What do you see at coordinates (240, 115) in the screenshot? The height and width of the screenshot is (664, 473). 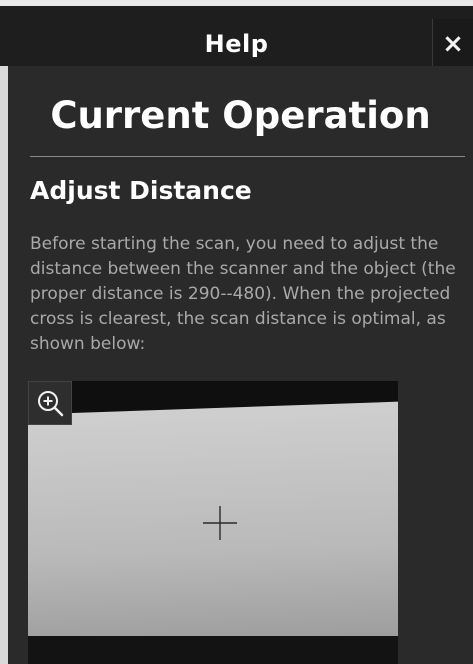 I see `page-title: Current Operation` at bounding box center [240, 115].